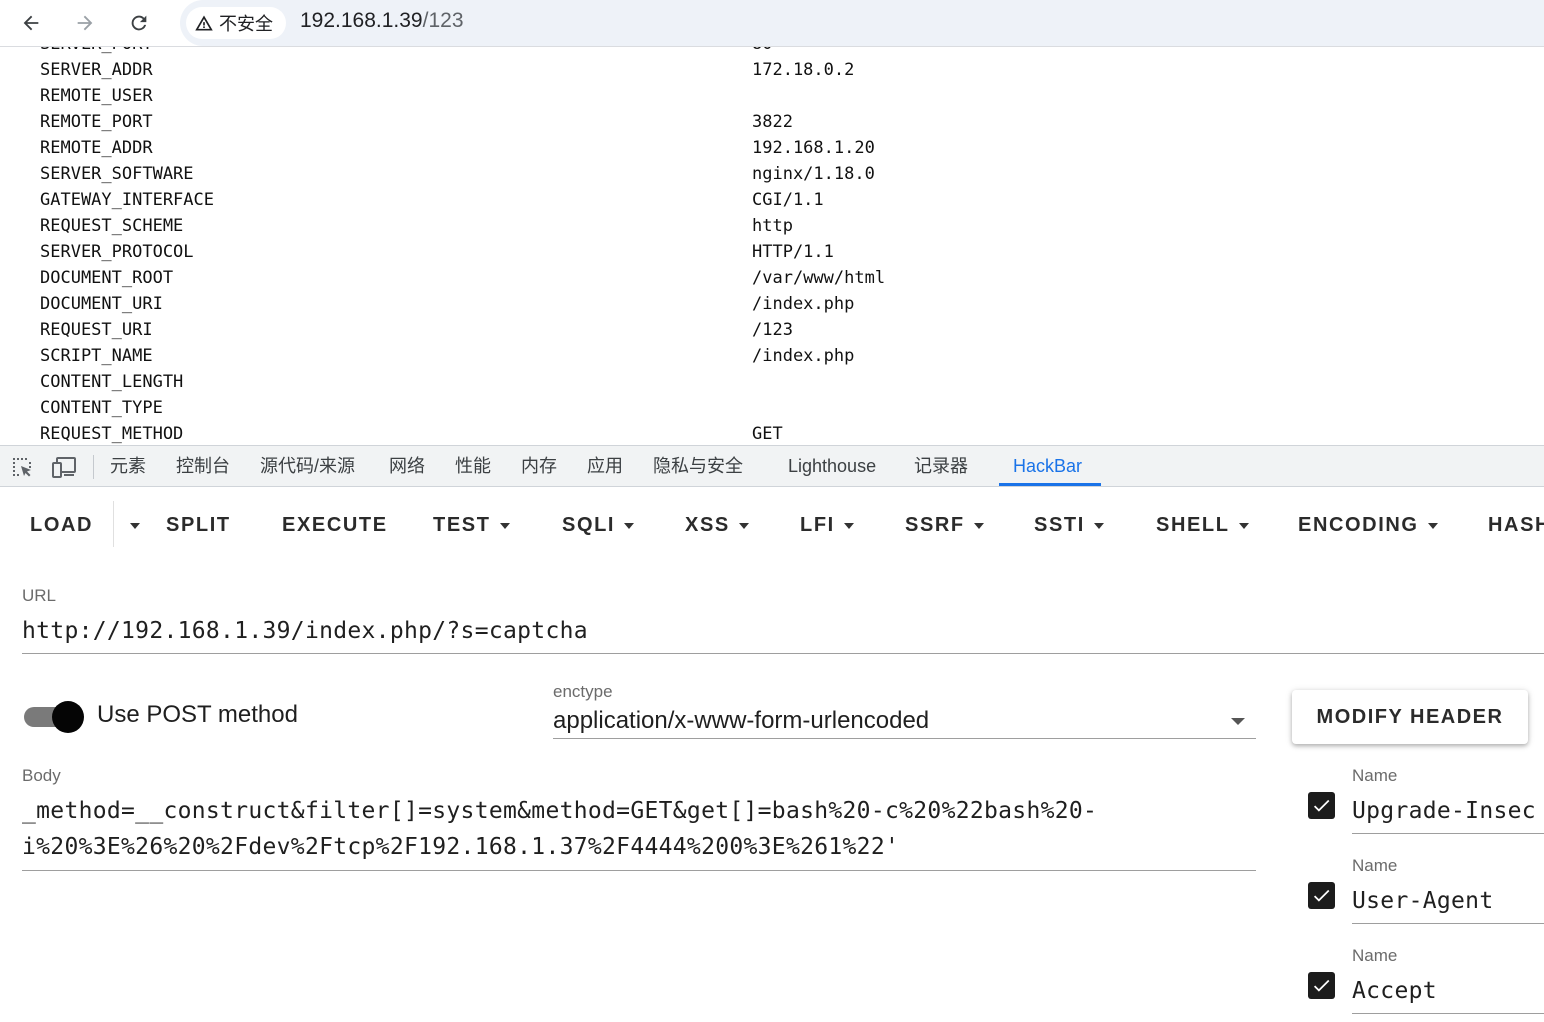 This screenshot has width=1544, height=1022. I want to click on header-name-field: Upgrade-Insec, so click(1444, 811).